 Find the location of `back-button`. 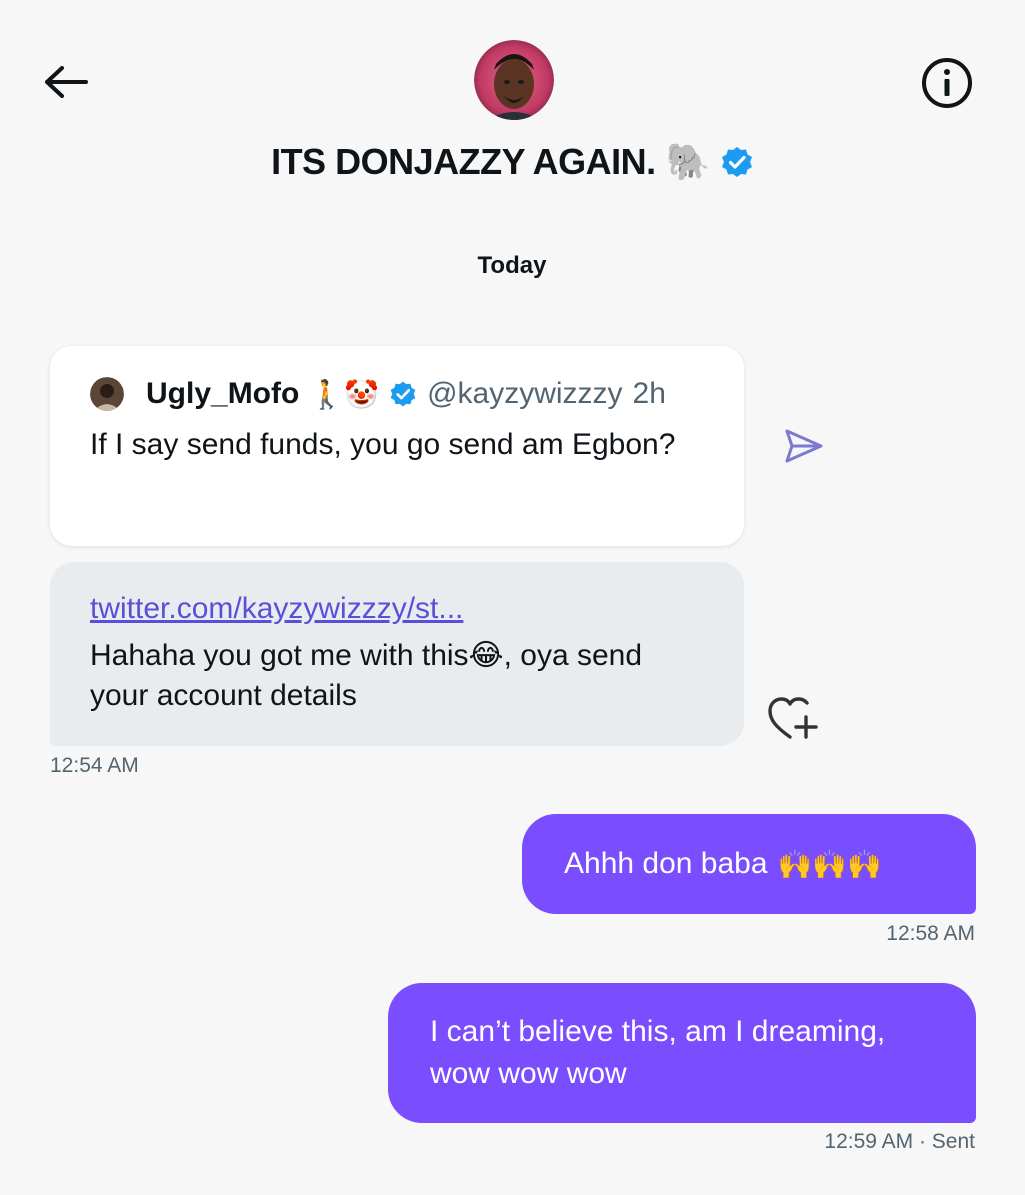

back-button is located at coordinates (65, 82).